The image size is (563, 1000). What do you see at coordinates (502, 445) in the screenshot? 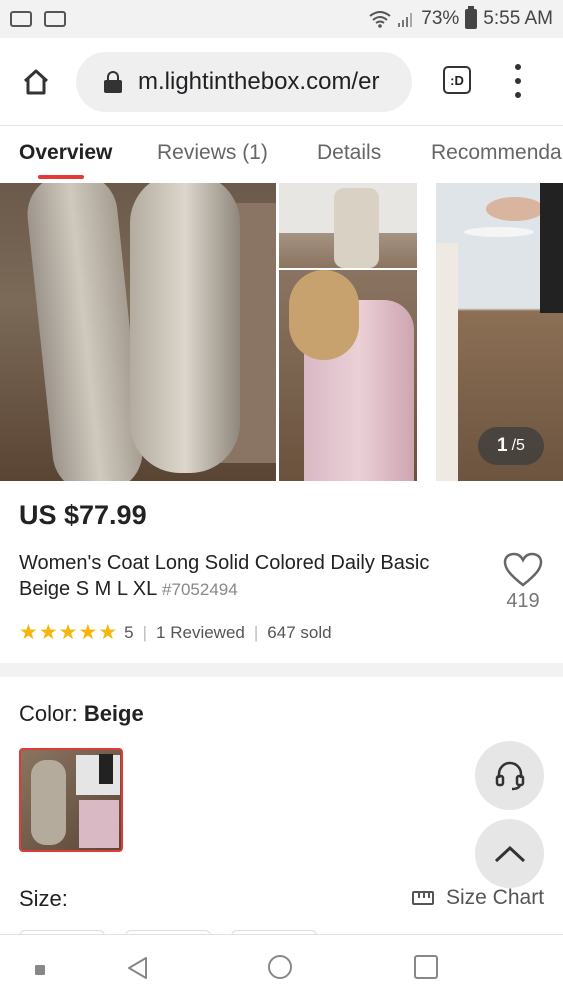
I see `gallery-current: 1` at bounding box center [502, 445].